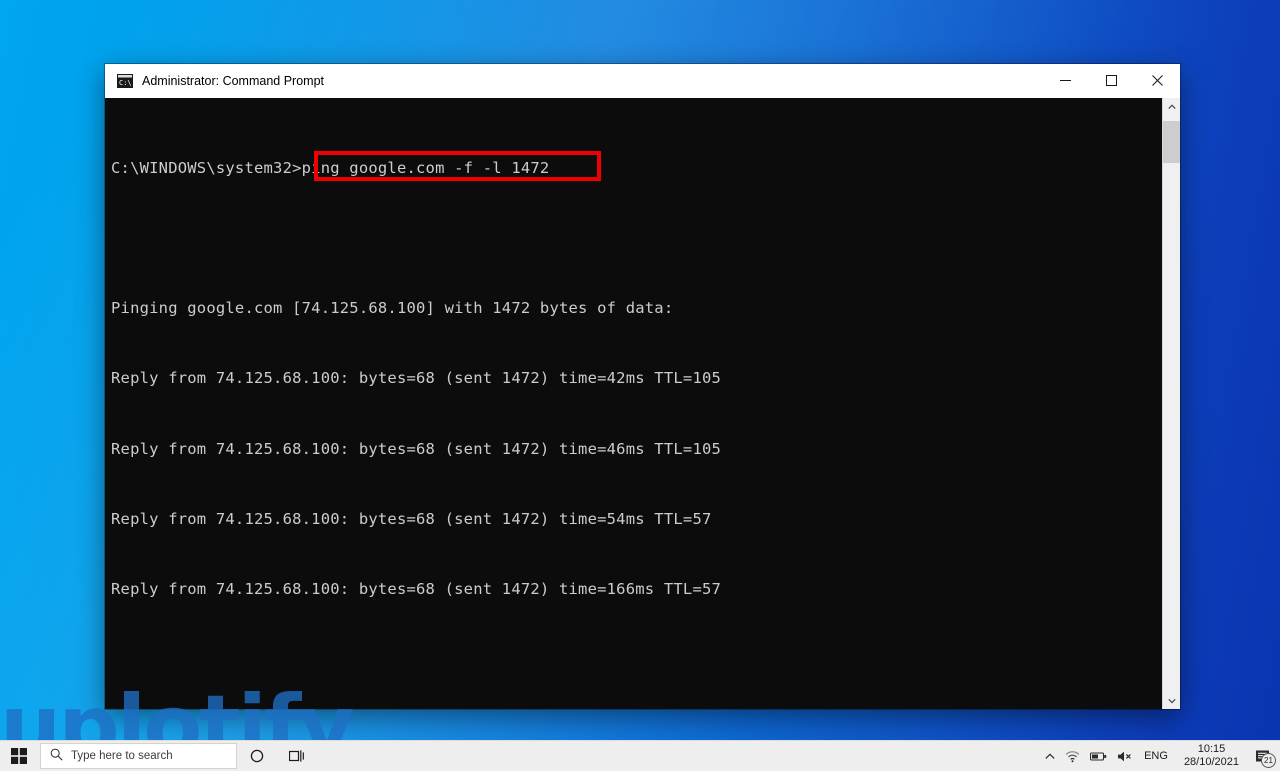  I want to click on volume-button, so click(1124, 756).